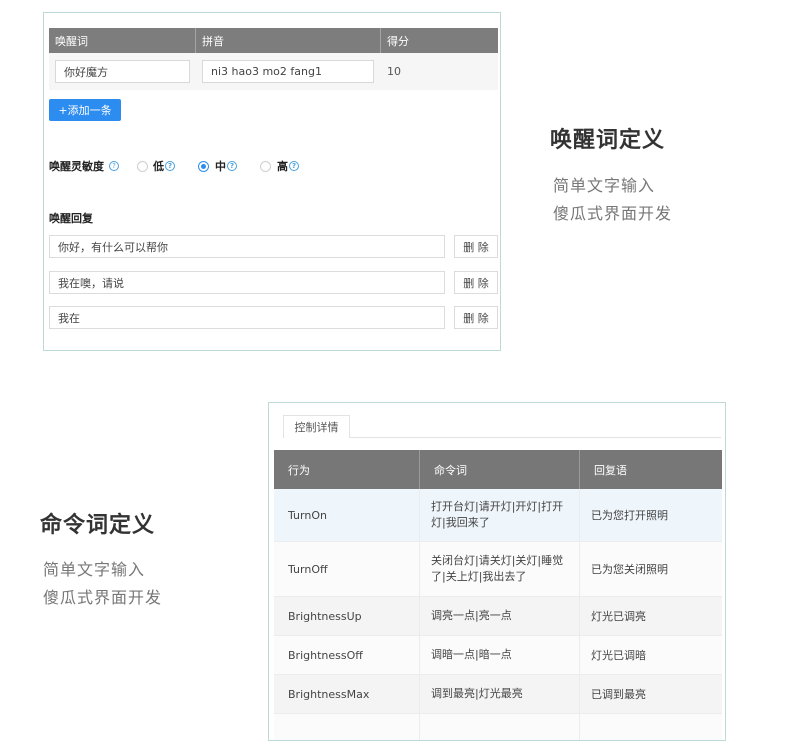 Image resolution: width=790 pixels, height=756 pixels. I want to click on table-row-partial, so click(498, 727).